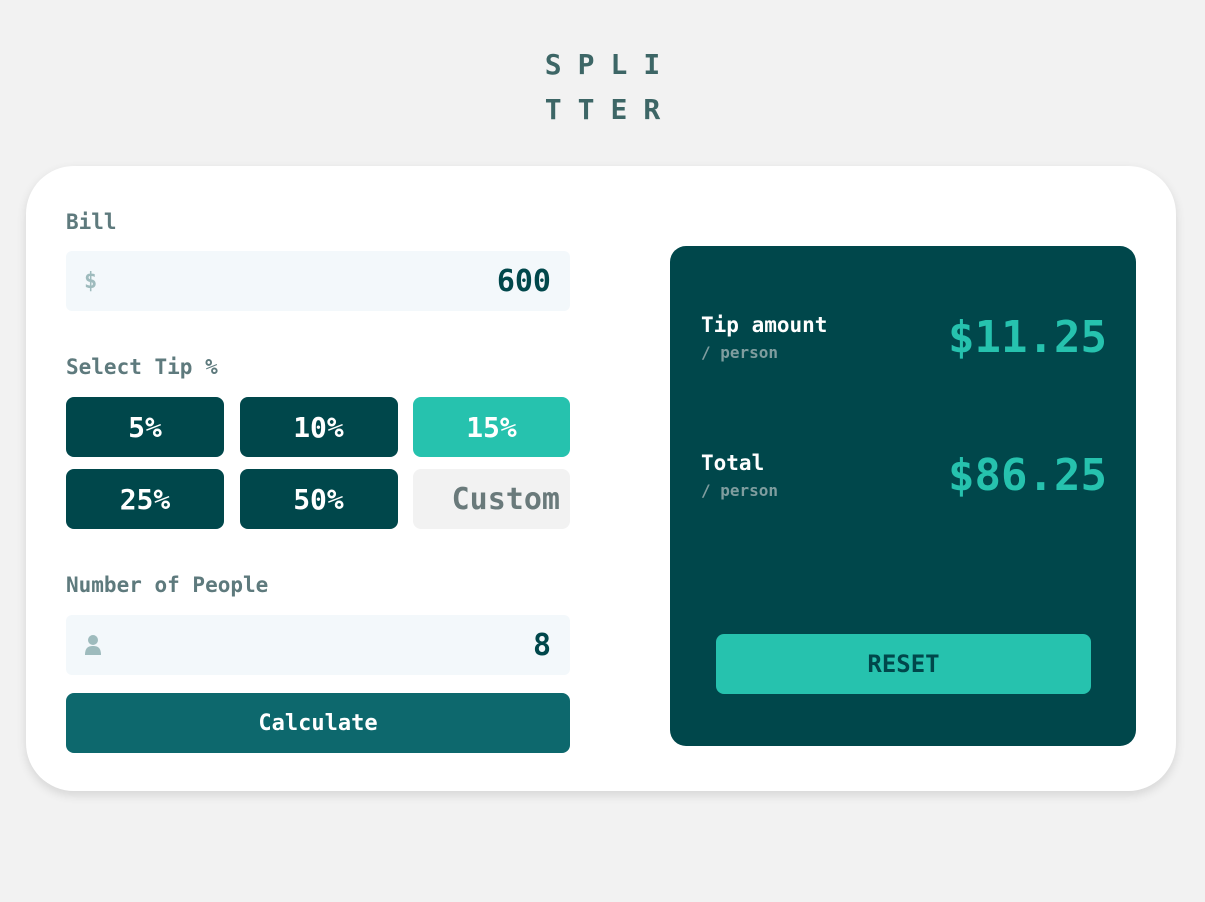 The height and width of the screenshot is (902, 1205). I want to click on bill-label: Bill, so click(91, 222).